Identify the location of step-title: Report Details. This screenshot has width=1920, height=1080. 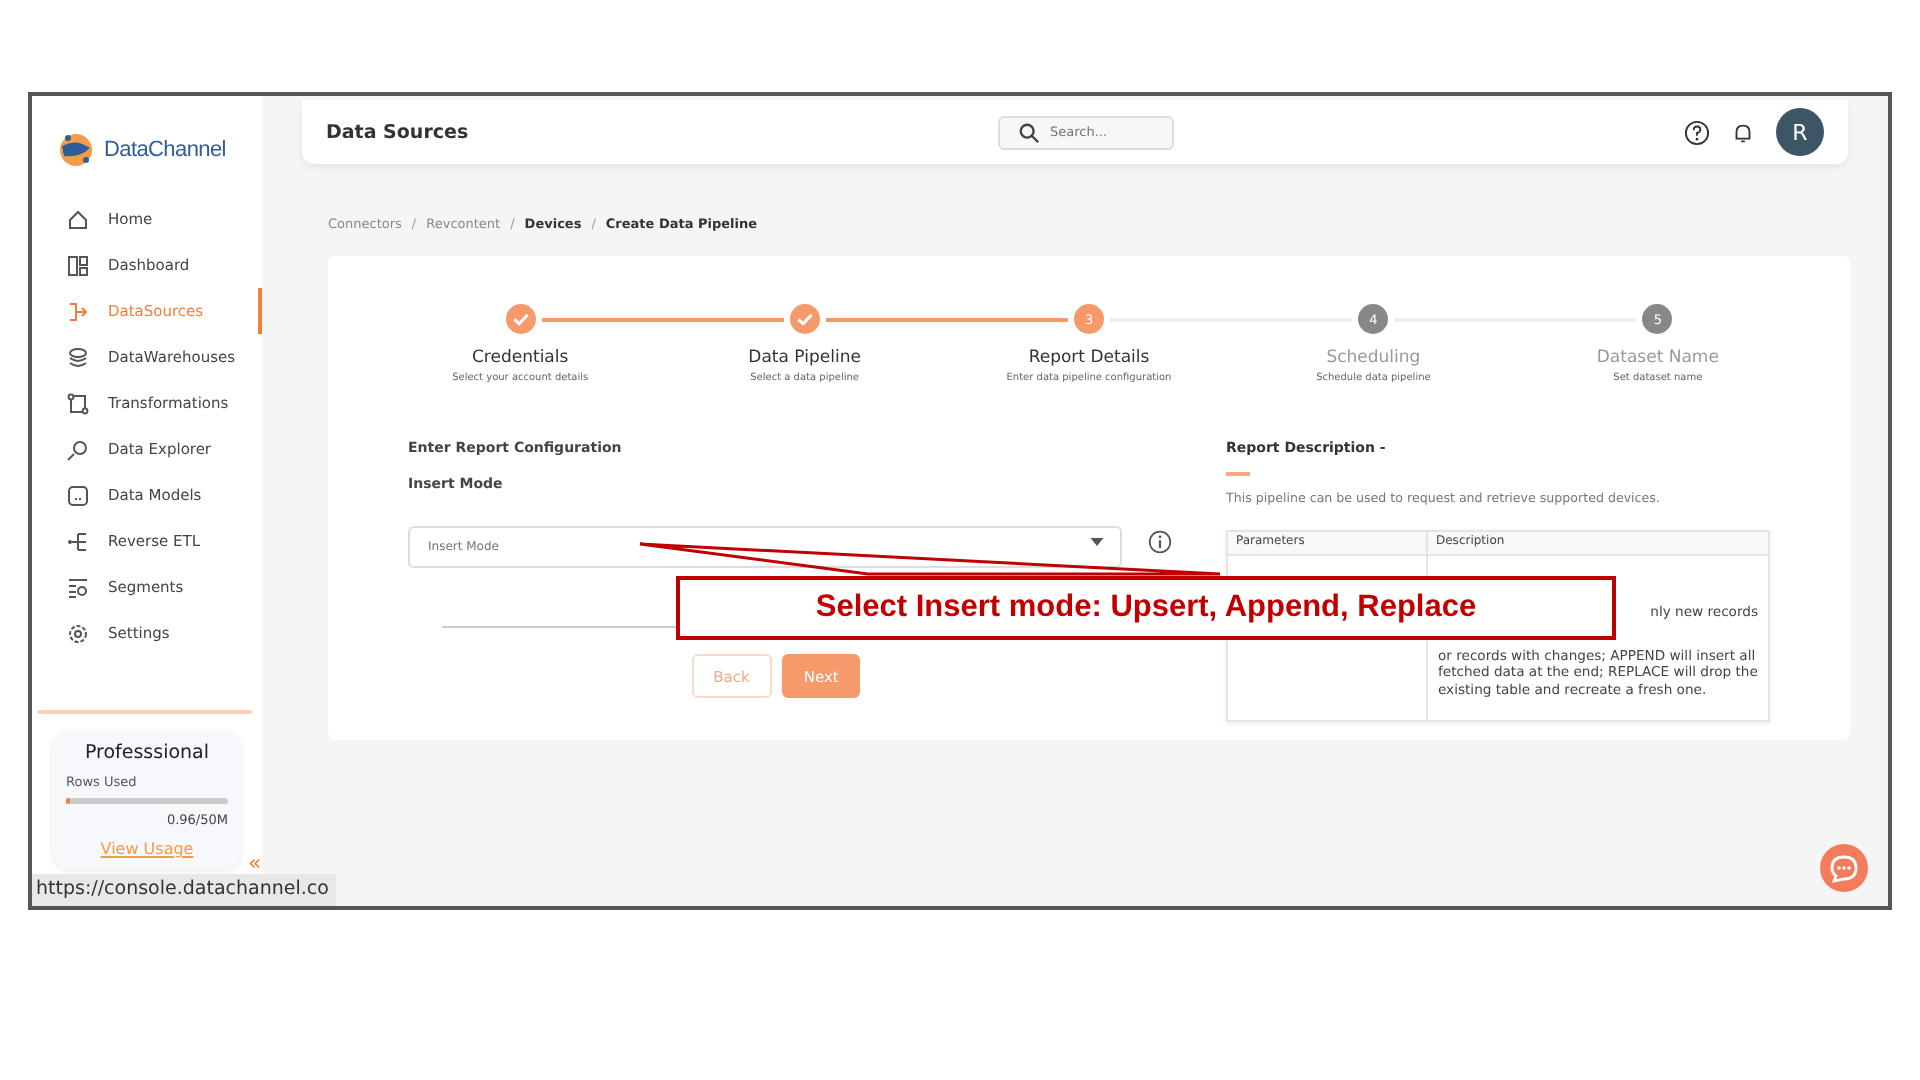
(1089, 358).